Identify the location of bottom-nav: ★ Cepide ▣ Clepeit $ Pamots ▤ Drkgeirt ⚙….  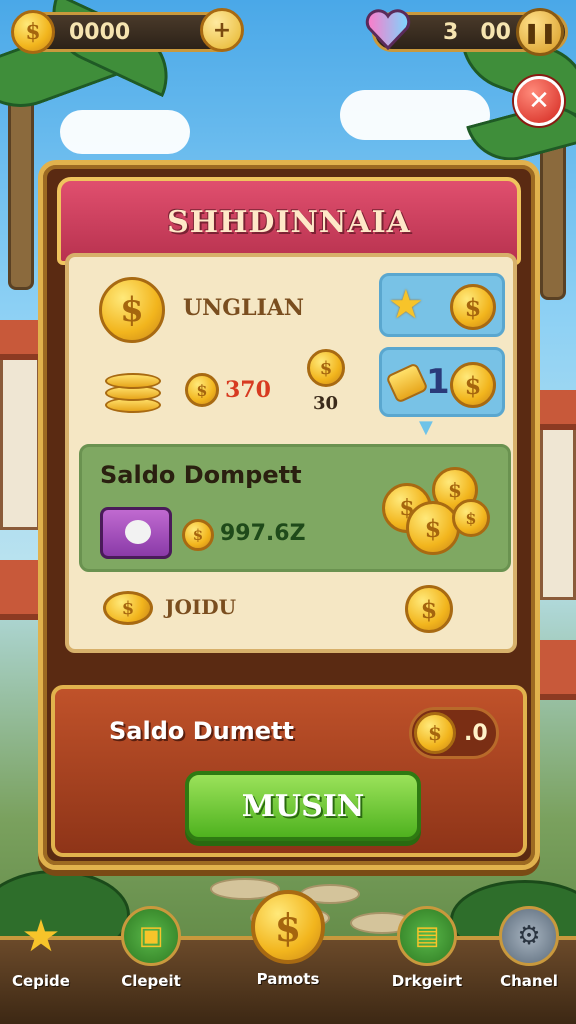
(288, 957).